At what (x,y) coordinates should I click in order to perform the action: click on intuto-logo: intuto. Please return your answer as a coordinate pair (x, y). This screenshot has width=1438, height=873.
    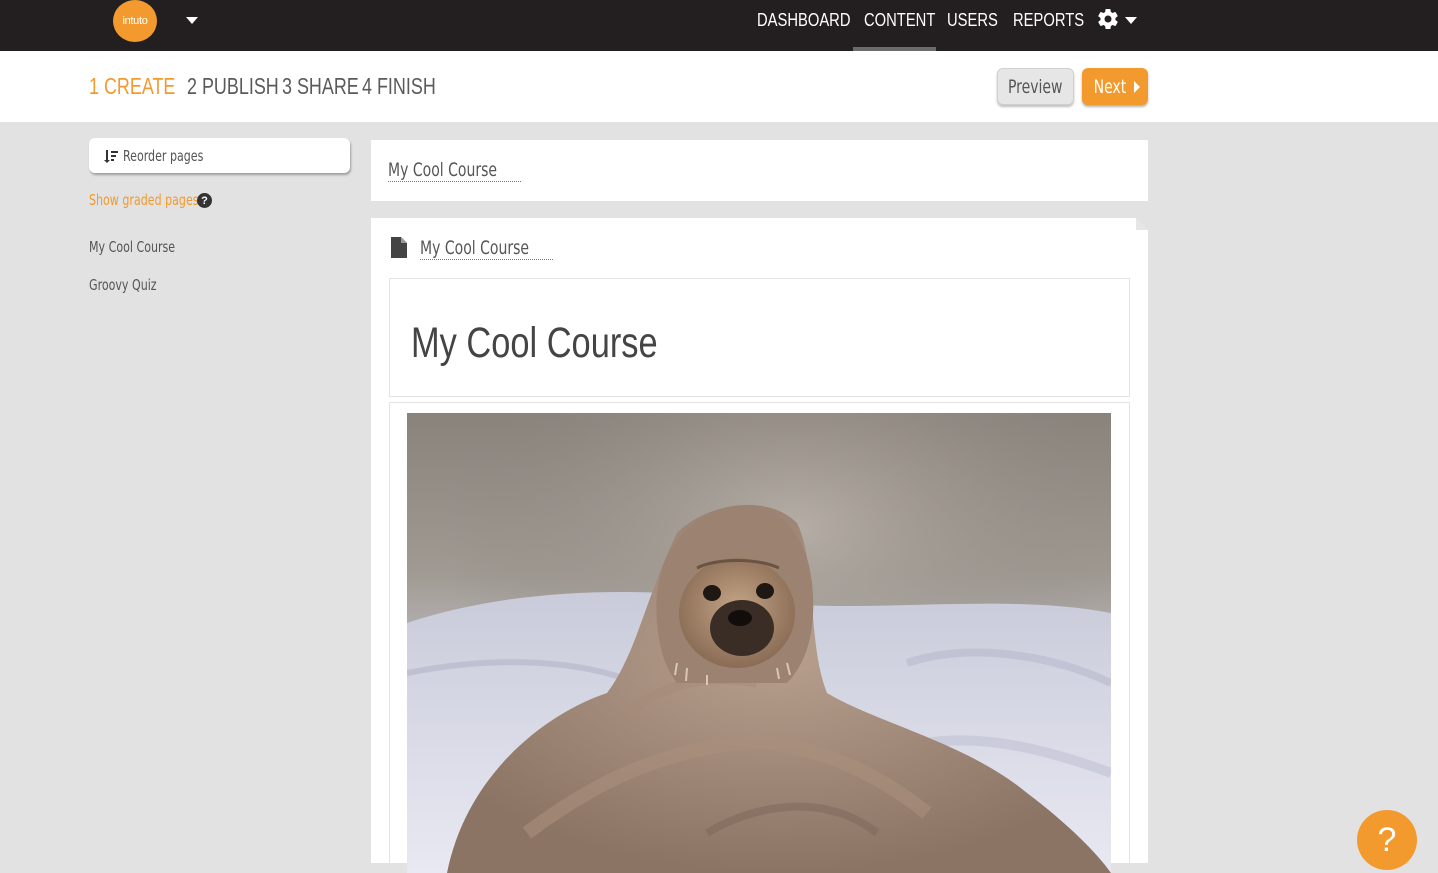
    Looking at the image, I should click on (135, 21).